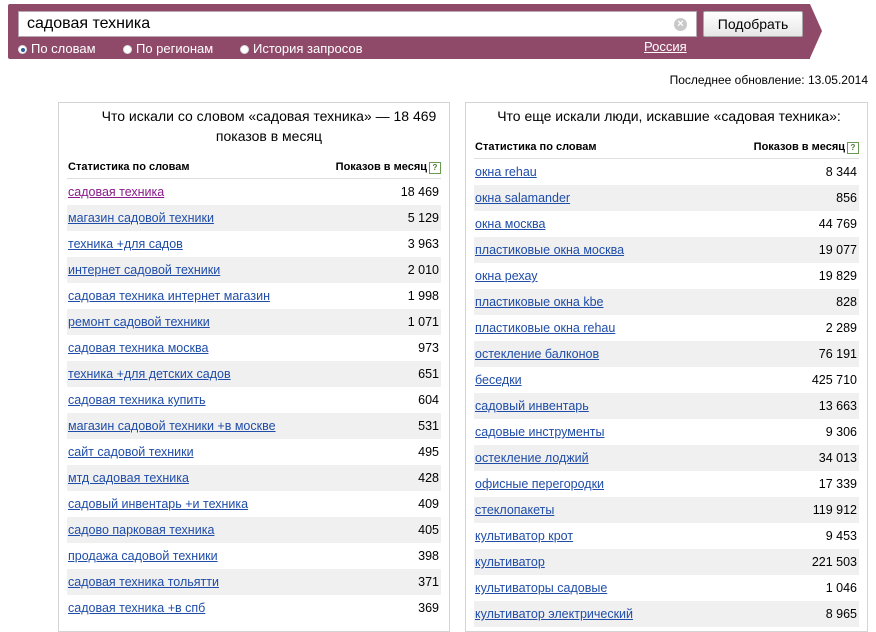 This screenshot has width=876, height=632. Describe the element at coordinates (506, 276) in the screenshot. I see `phrase-link: окна рехау` at that location.